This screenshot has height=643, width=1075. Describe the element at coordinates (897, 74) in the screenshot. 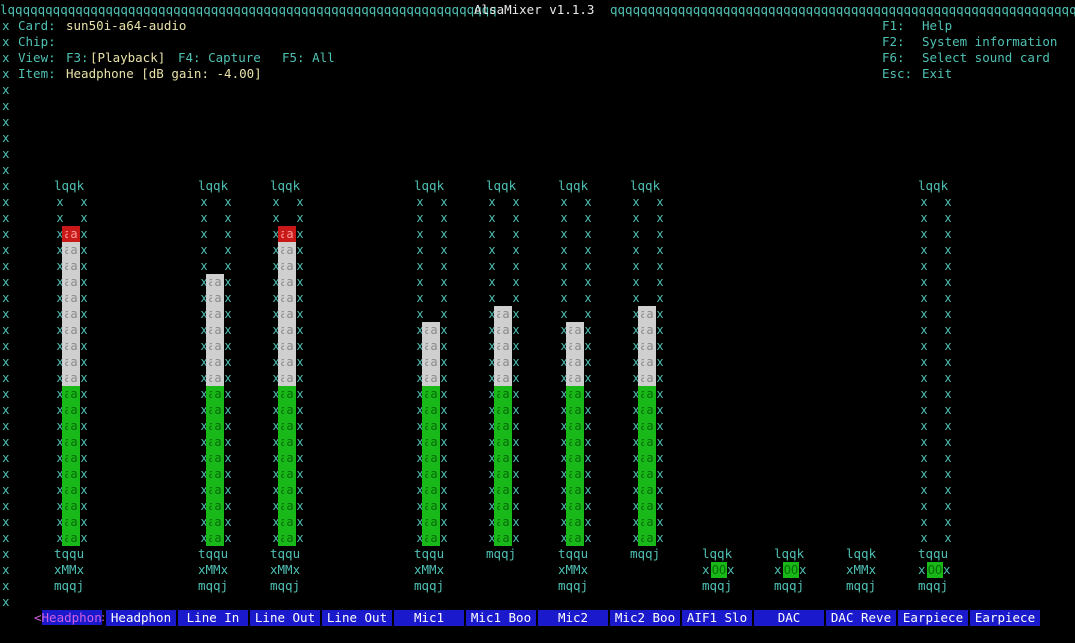

I see `help-key-esc: Esc:` at that location.